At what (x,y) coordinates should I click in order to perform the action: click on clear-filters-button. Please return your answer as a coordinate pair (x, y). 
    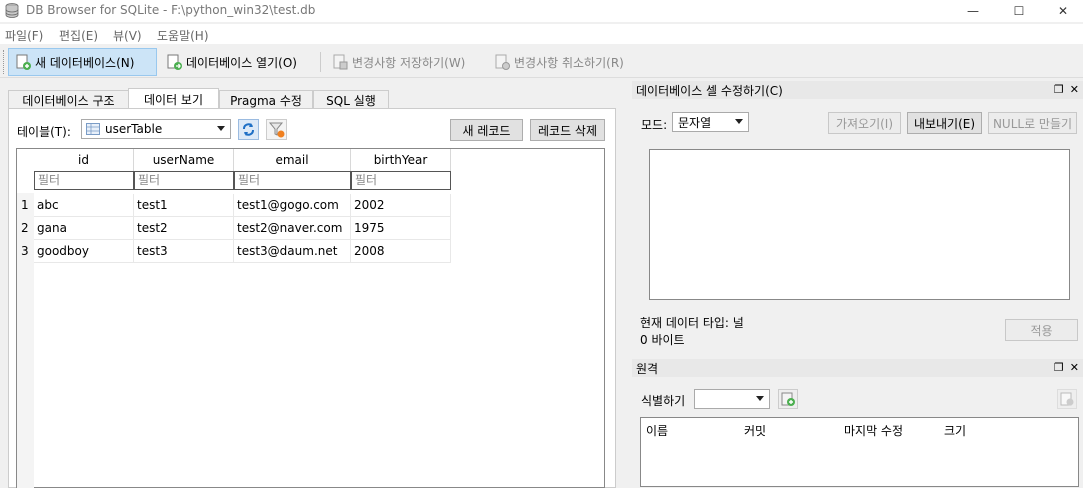
    Looking at the image, I should click on (276, 129).